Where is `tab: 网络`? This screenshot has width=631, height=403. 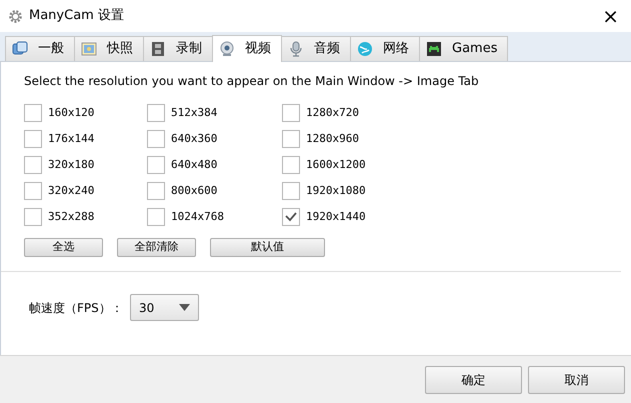
tab: 网络 is located at coordinates (385, 48).